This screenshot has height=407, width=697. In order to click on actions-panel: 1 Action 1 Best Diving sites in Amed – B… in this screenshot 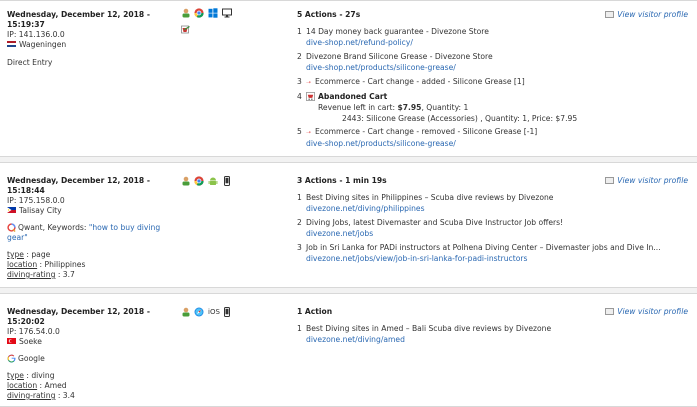, I will do `click(447, 325)`.